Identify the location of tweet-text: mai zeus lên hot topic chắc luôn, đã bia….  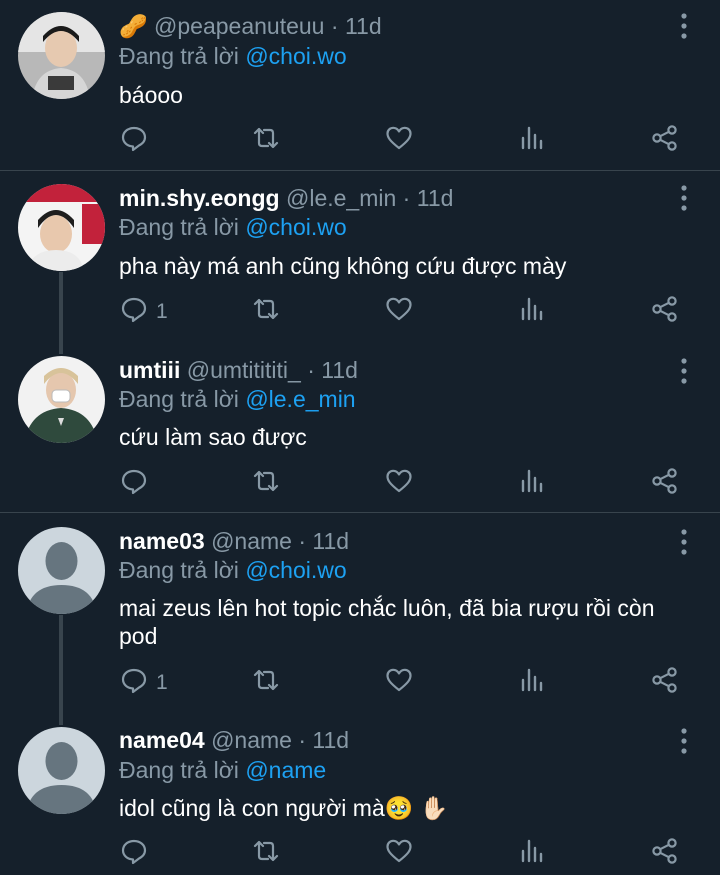
(387, 622).